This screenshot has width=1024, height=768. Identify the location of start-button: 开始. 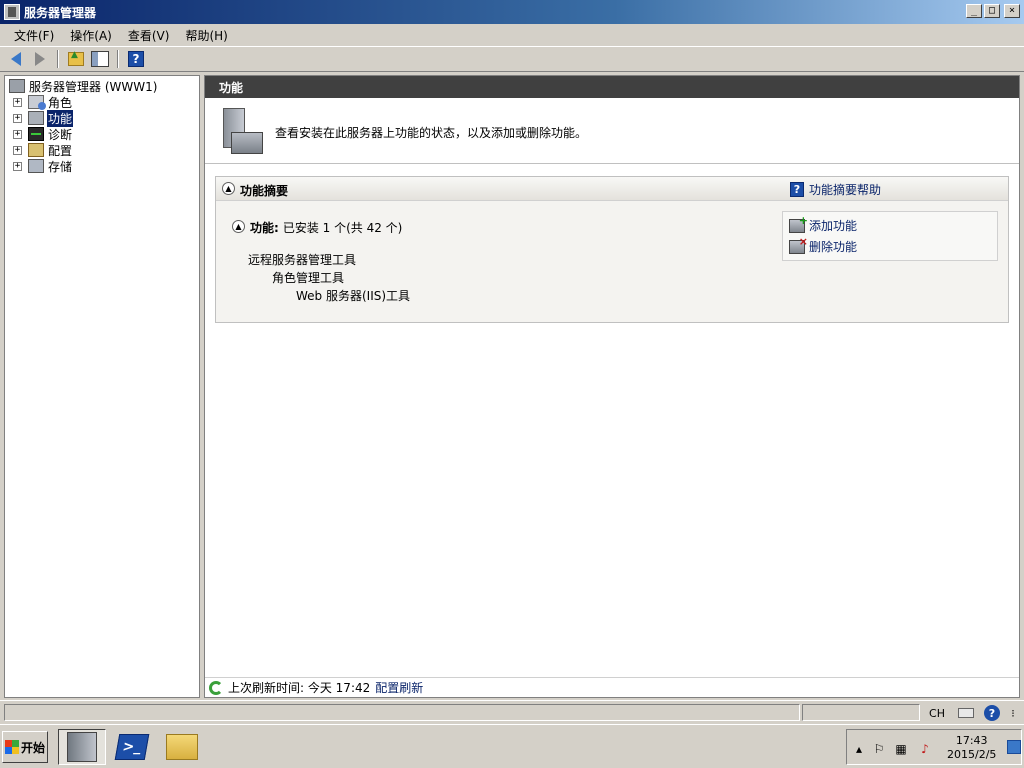
(25, 747).